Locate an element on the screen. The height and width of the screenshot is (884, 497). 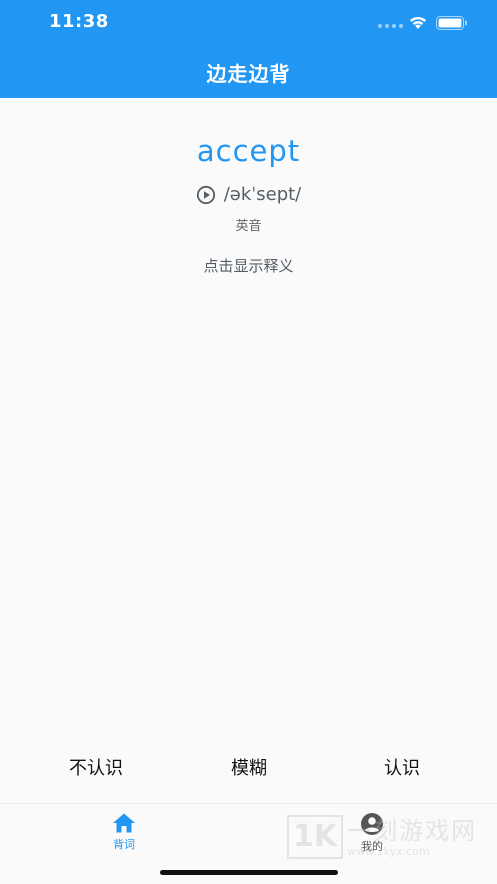
status-time: 11:38 is located at coordinates (79, 21).